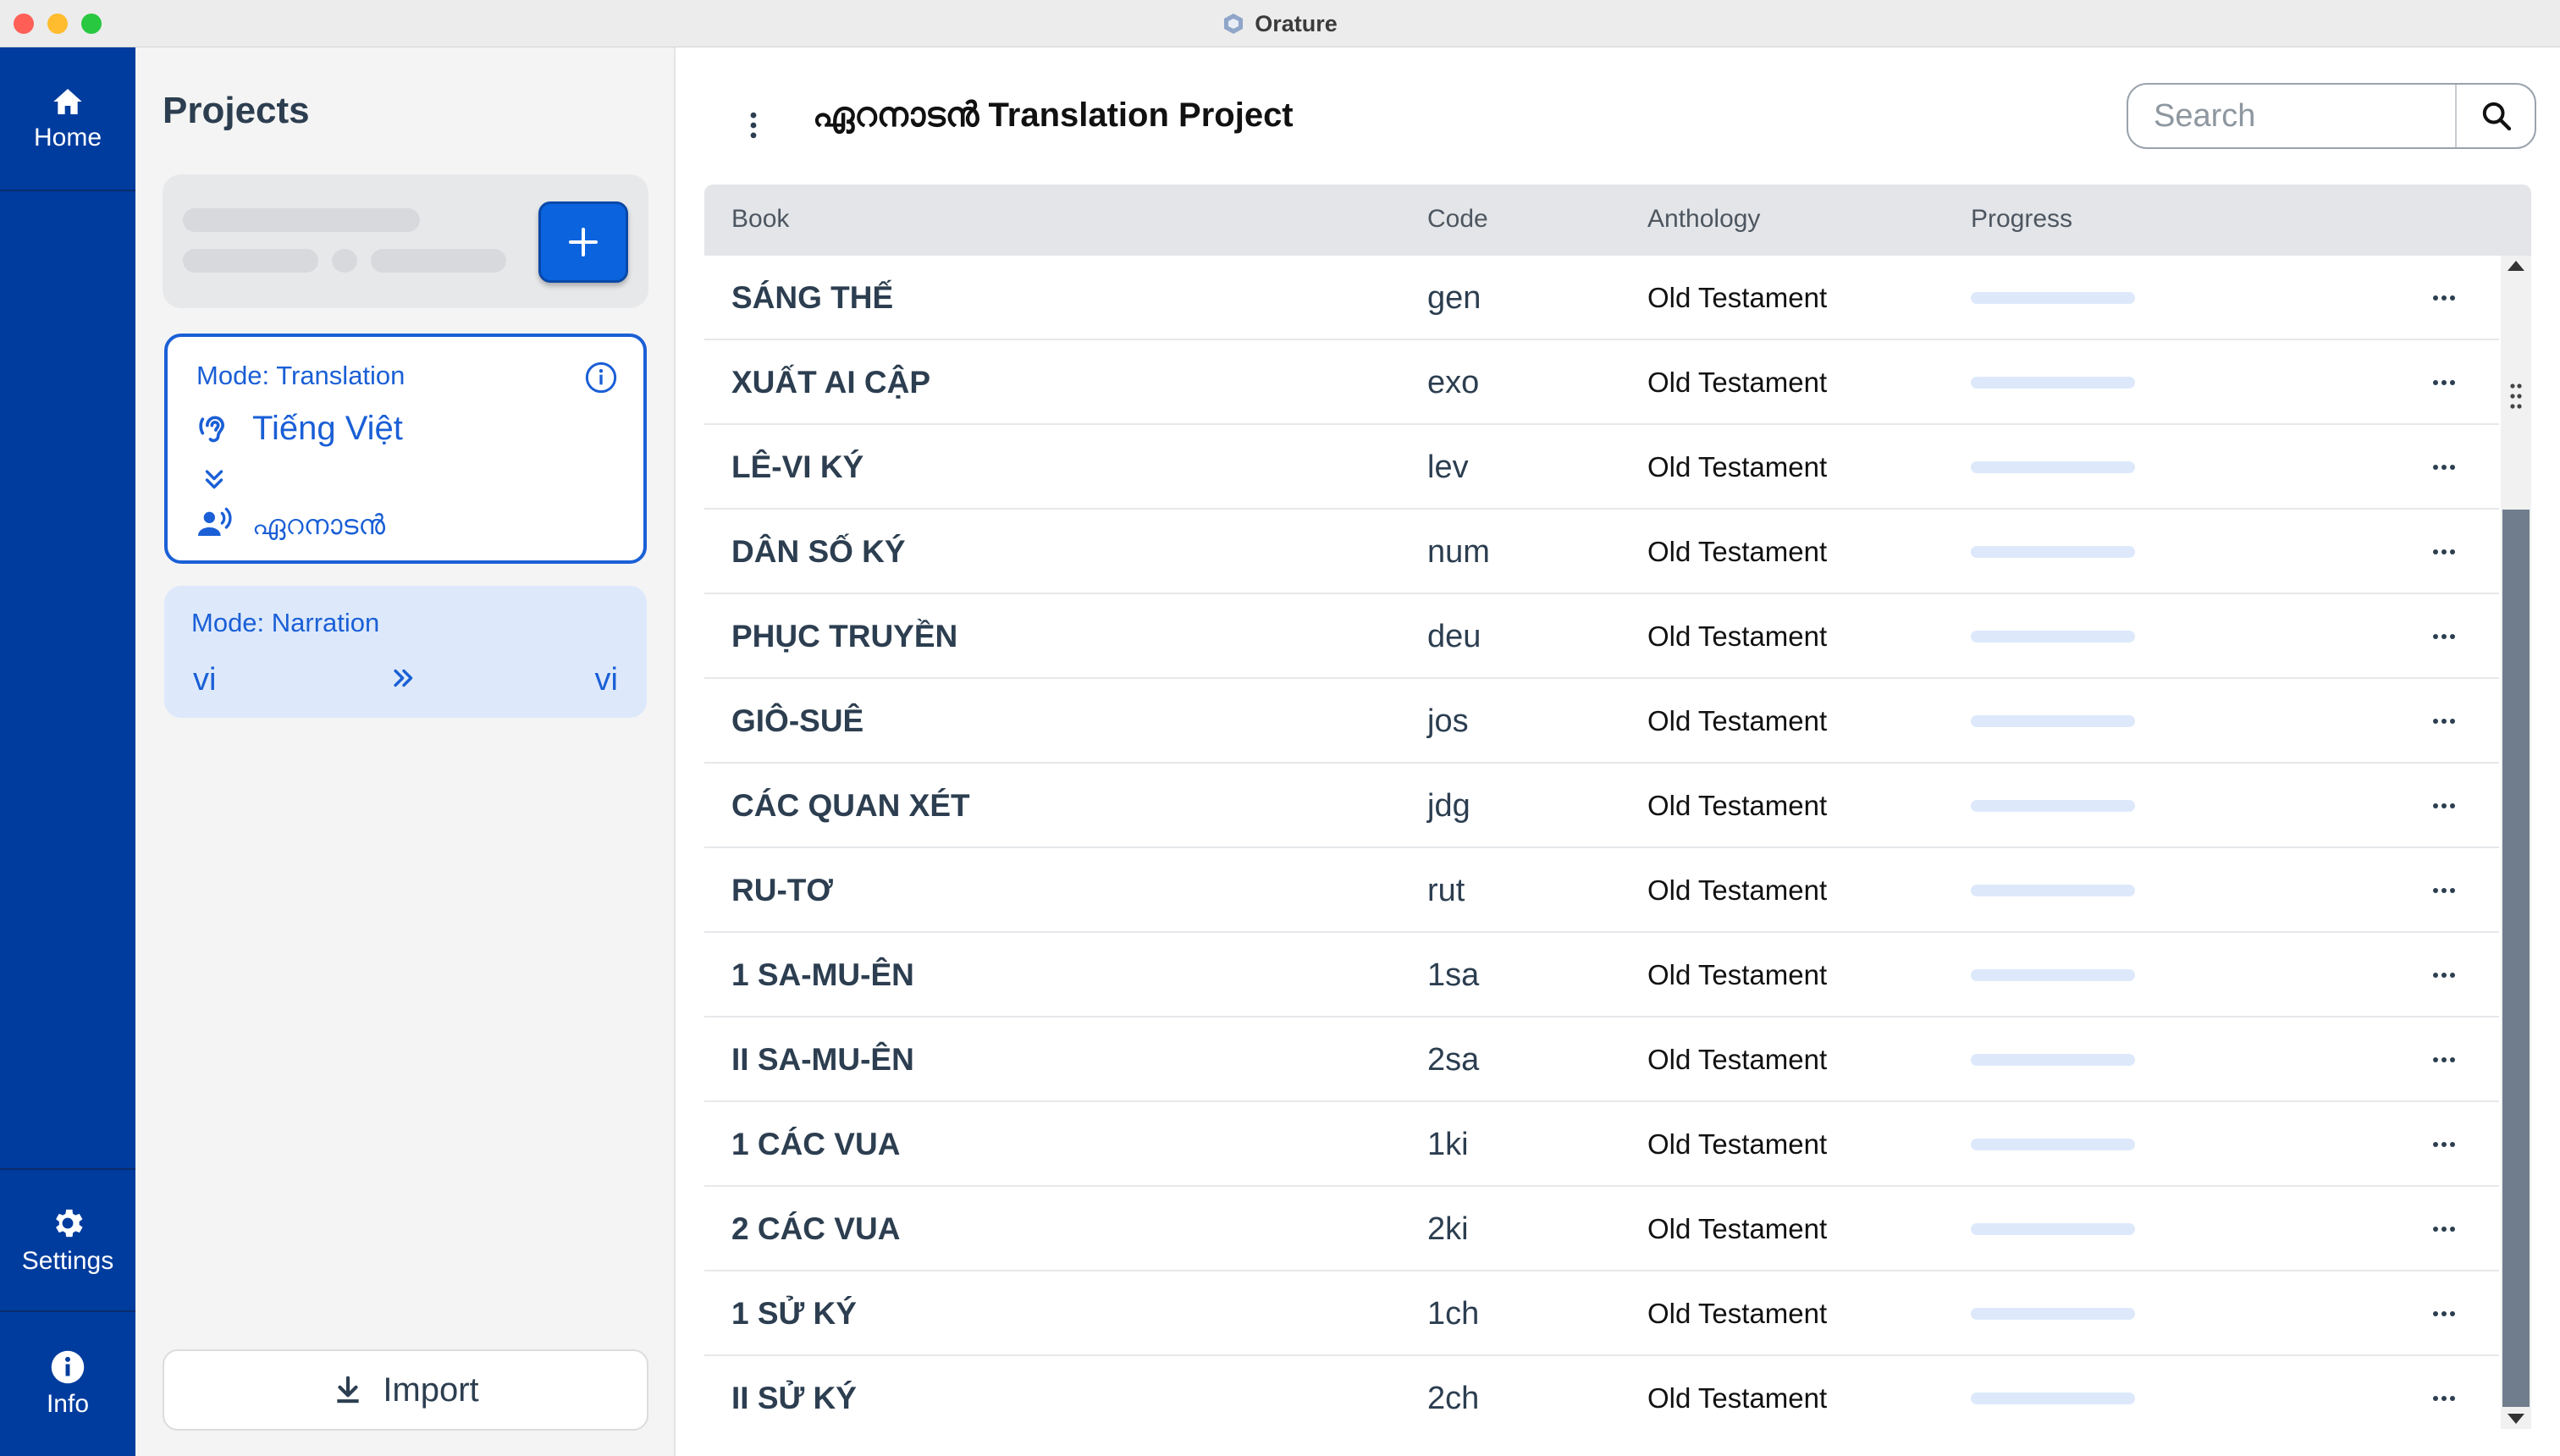 The image size is (2560, 1456). I want to click on table-row: II SỬ KÝ 2ch Old Testament, so click(1601, 1392).